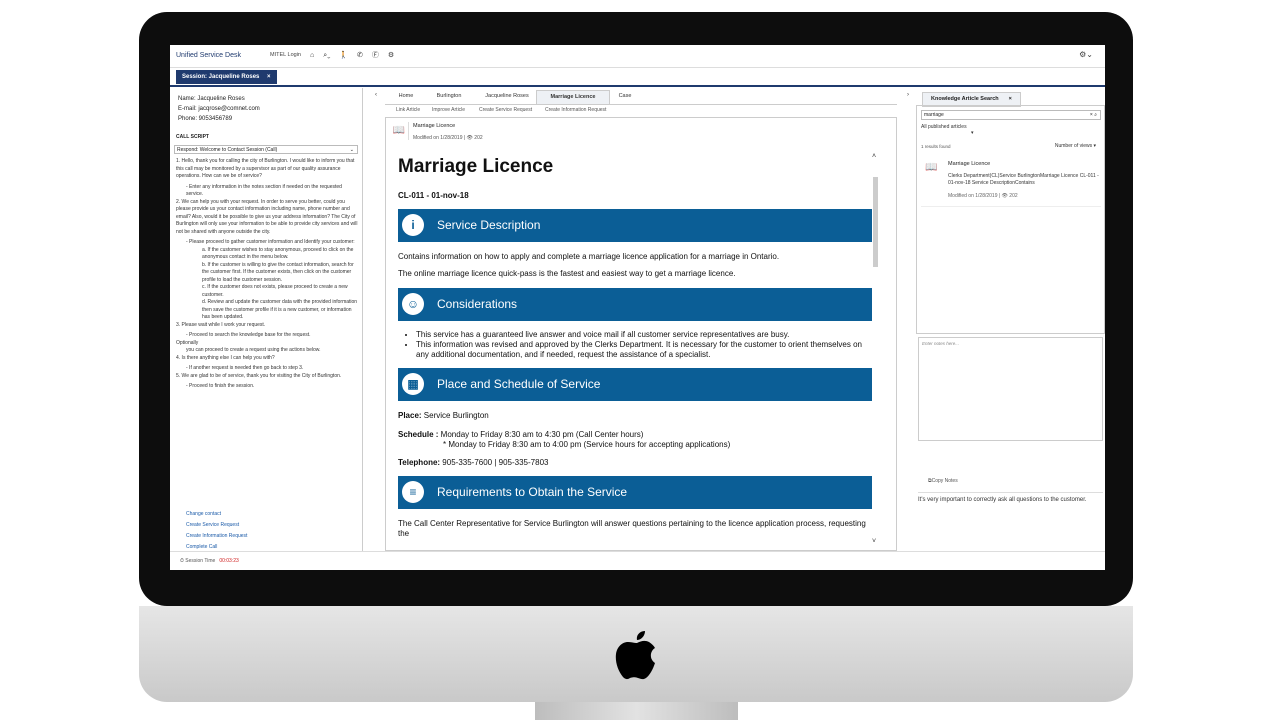 This screenshot has height=720, width=1280. Describe the element at coordinates (936, 146) in the screenshot. I see `results-count: 1 results found` at that location.